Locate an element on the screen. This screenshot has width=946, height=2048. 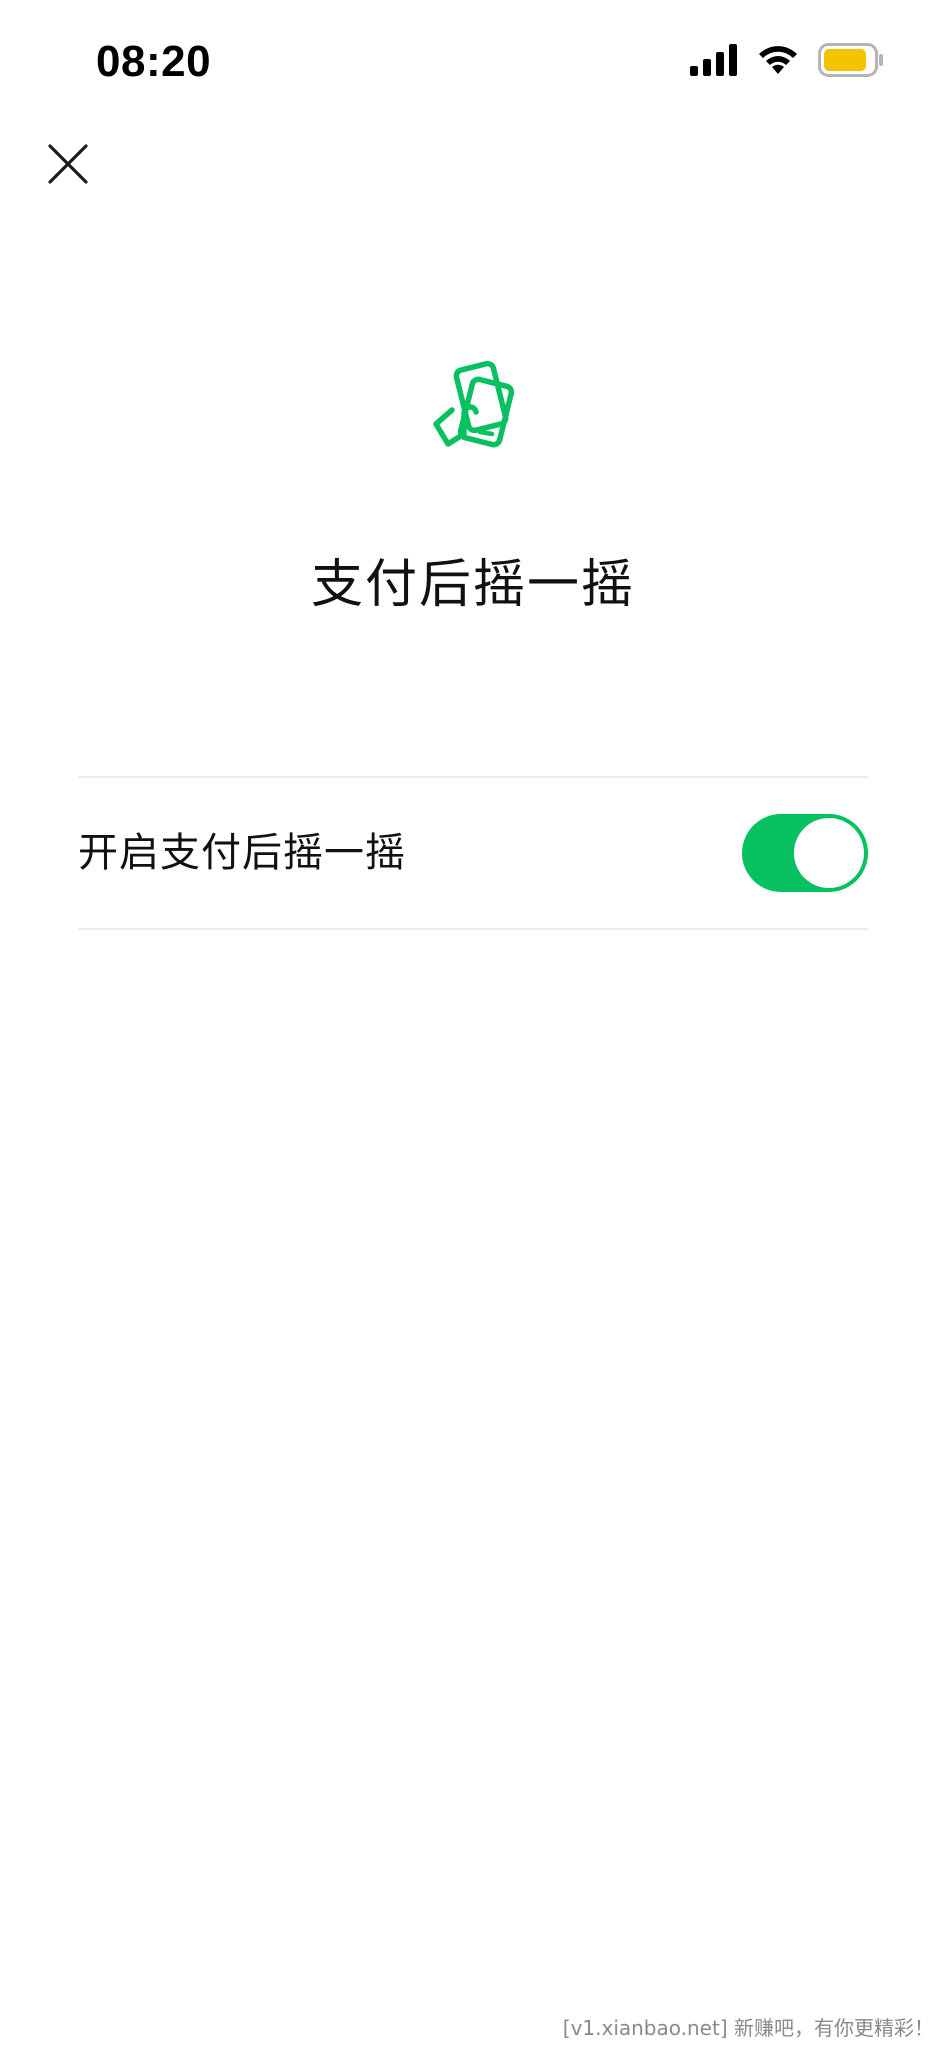
watermark: [v1.xianbao.net] 新赚吧，有你更精彩！ is located at coordinates (748, 2028).